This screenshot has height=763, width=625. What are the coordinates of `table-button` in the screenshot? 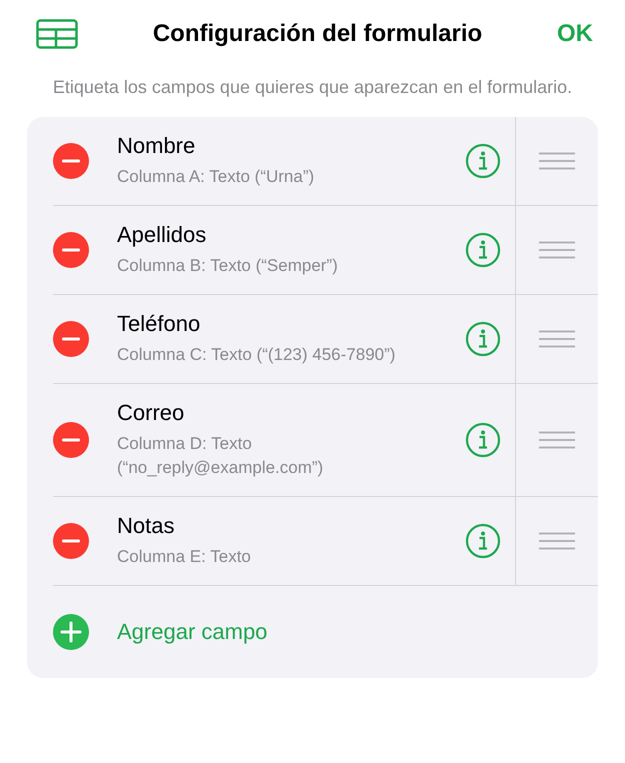 It's located at (57, 34).